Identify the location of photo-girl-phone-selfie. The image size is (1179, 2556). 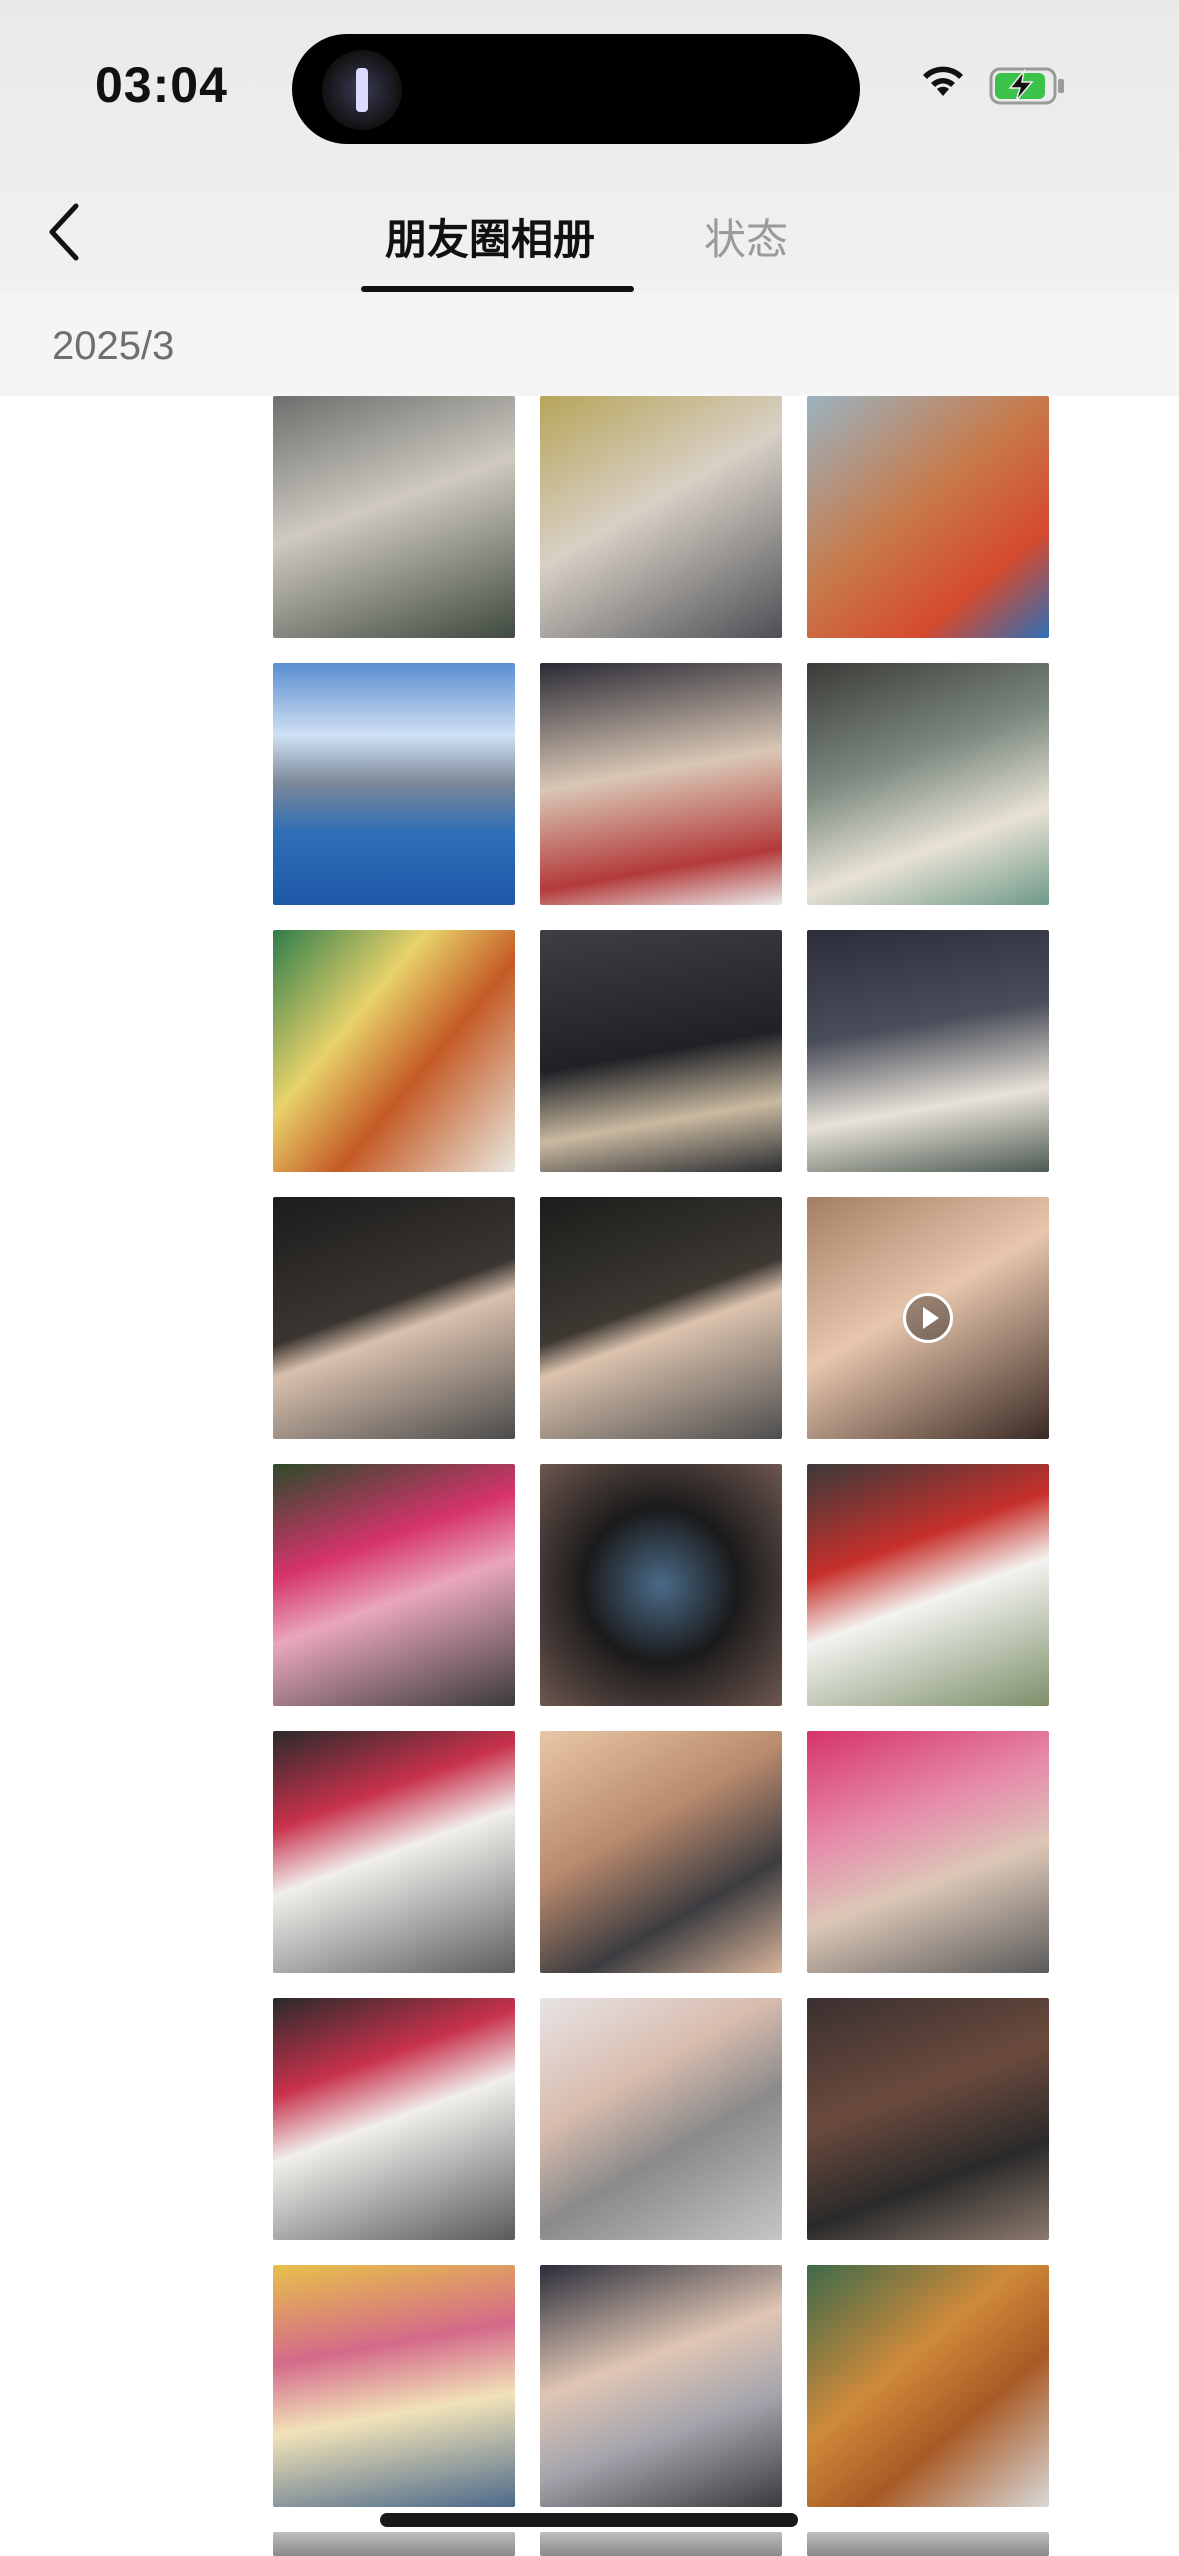
(661, 1852).